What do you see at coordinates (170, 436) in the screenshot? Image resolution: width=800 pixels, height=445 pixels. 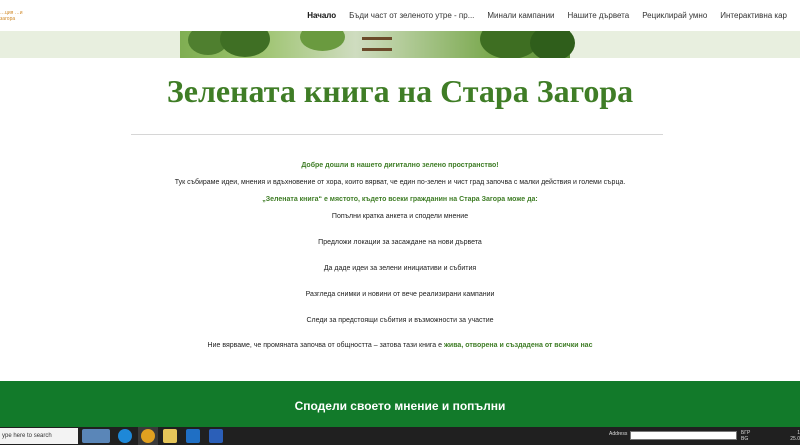 I see `file-explorer-icon` at bounding box center [170, 436].